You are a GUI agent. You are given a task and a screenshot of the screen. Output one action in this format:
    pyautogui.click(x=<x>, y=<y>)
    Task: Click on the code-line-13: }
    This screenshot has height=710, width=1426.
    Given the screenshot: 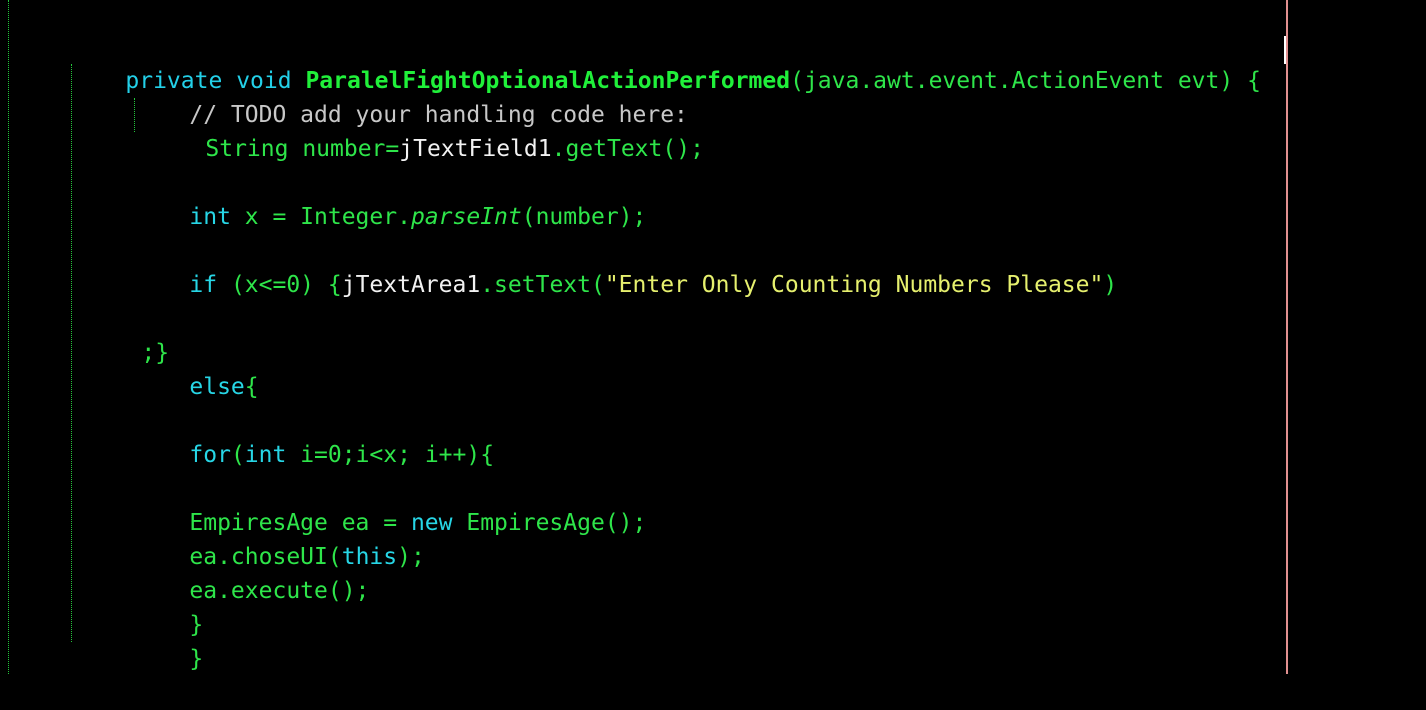 What is the action you would take?
    pyautogui.click(x=168, y=640)
    